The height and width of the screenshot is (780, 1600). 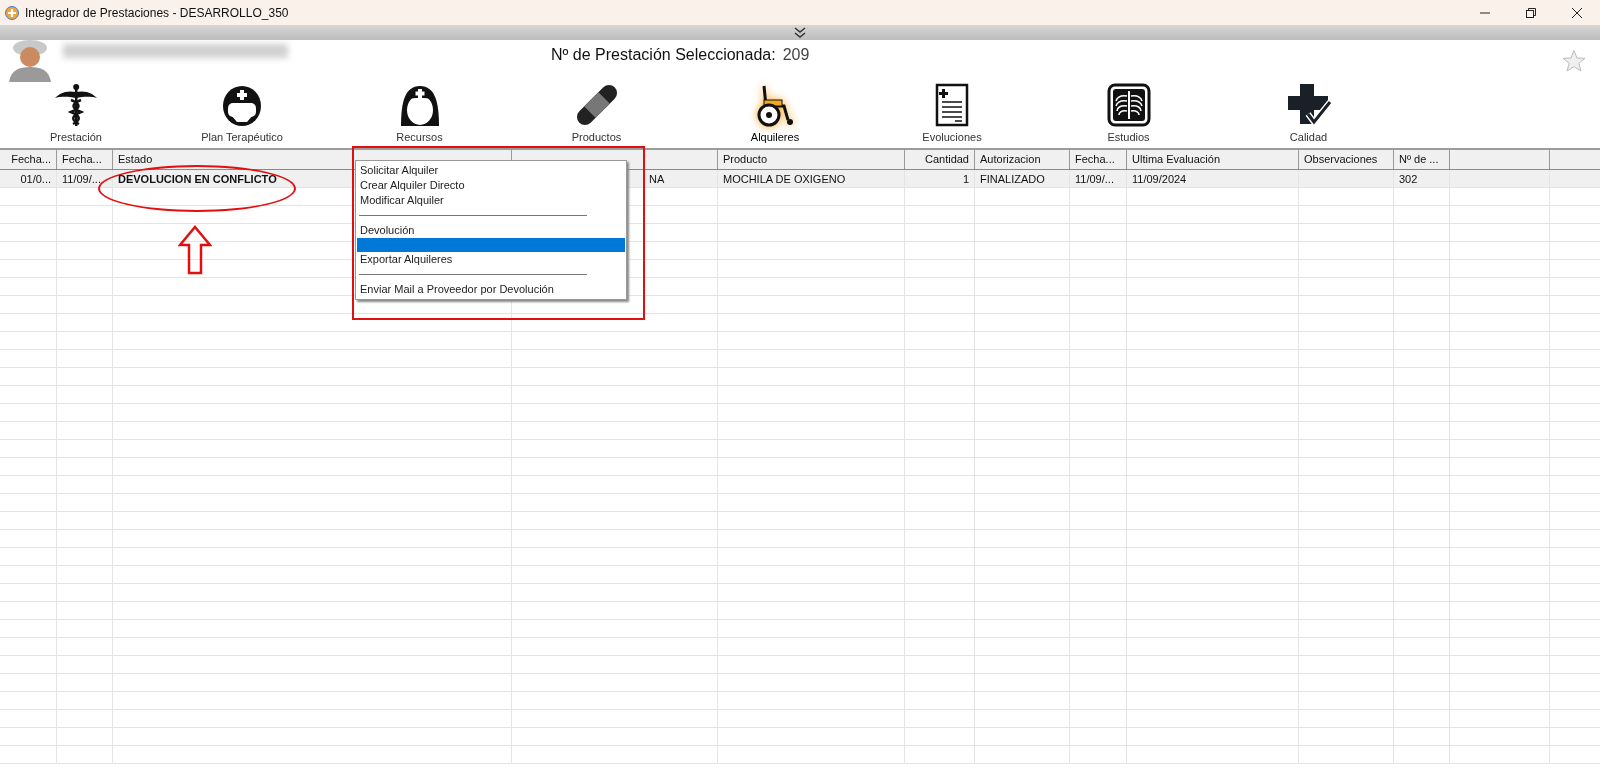 I want to click on table-cell: MOCHILA DE OXIGENO, so click(x=811, y=178).